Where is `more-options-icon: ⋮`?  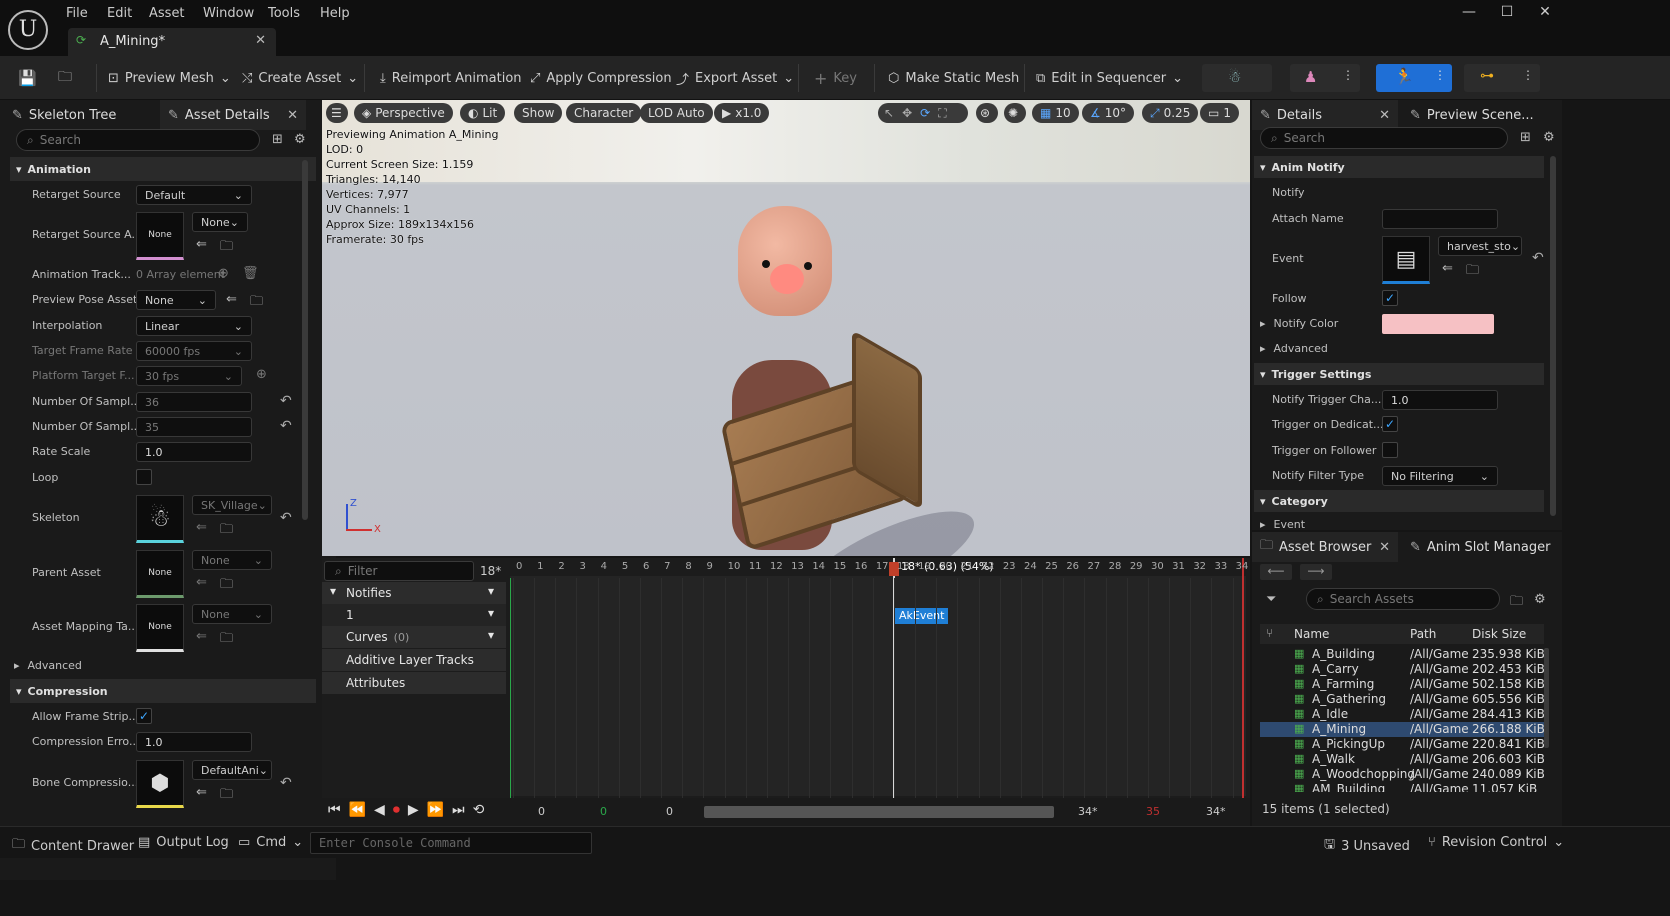 more-options-icon: ⋮ is located at coordinates (1528, 75).